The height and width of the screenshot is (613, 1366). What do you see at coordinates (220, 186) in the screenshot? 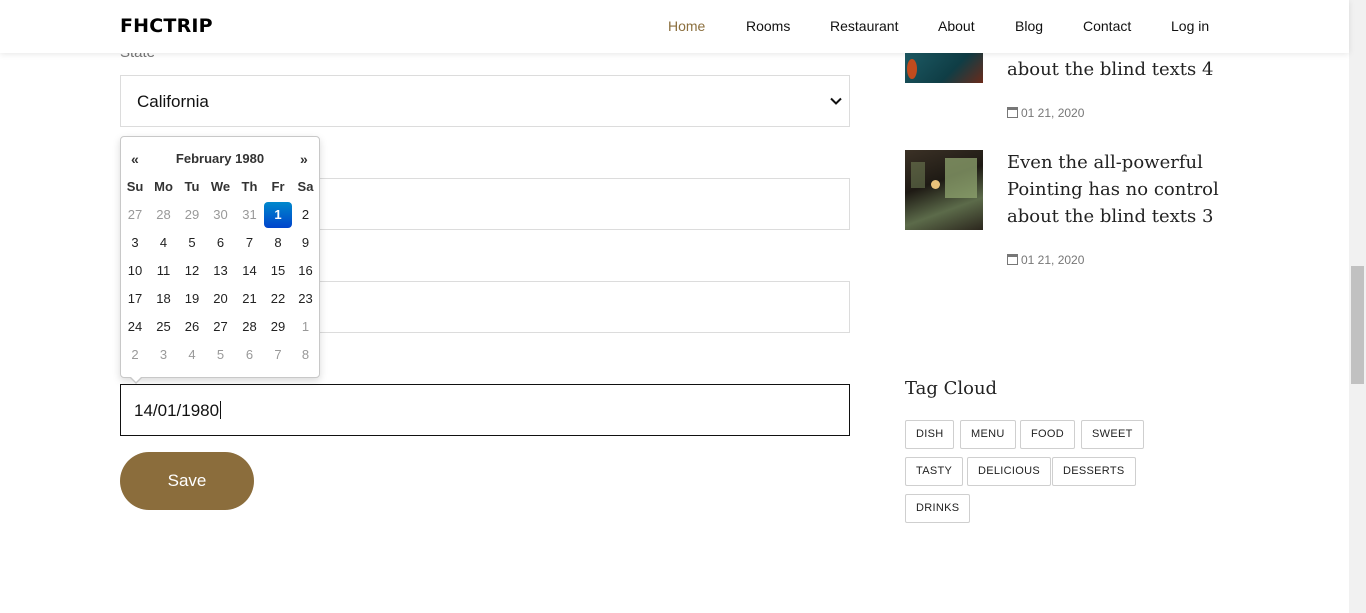
I see `datepicker-weekday: We` at bounding box center [220, 186].